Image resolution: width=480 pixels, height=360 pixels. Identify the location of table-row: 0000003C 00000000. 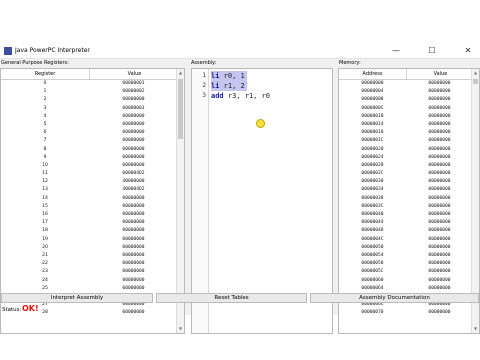
(406, 207).